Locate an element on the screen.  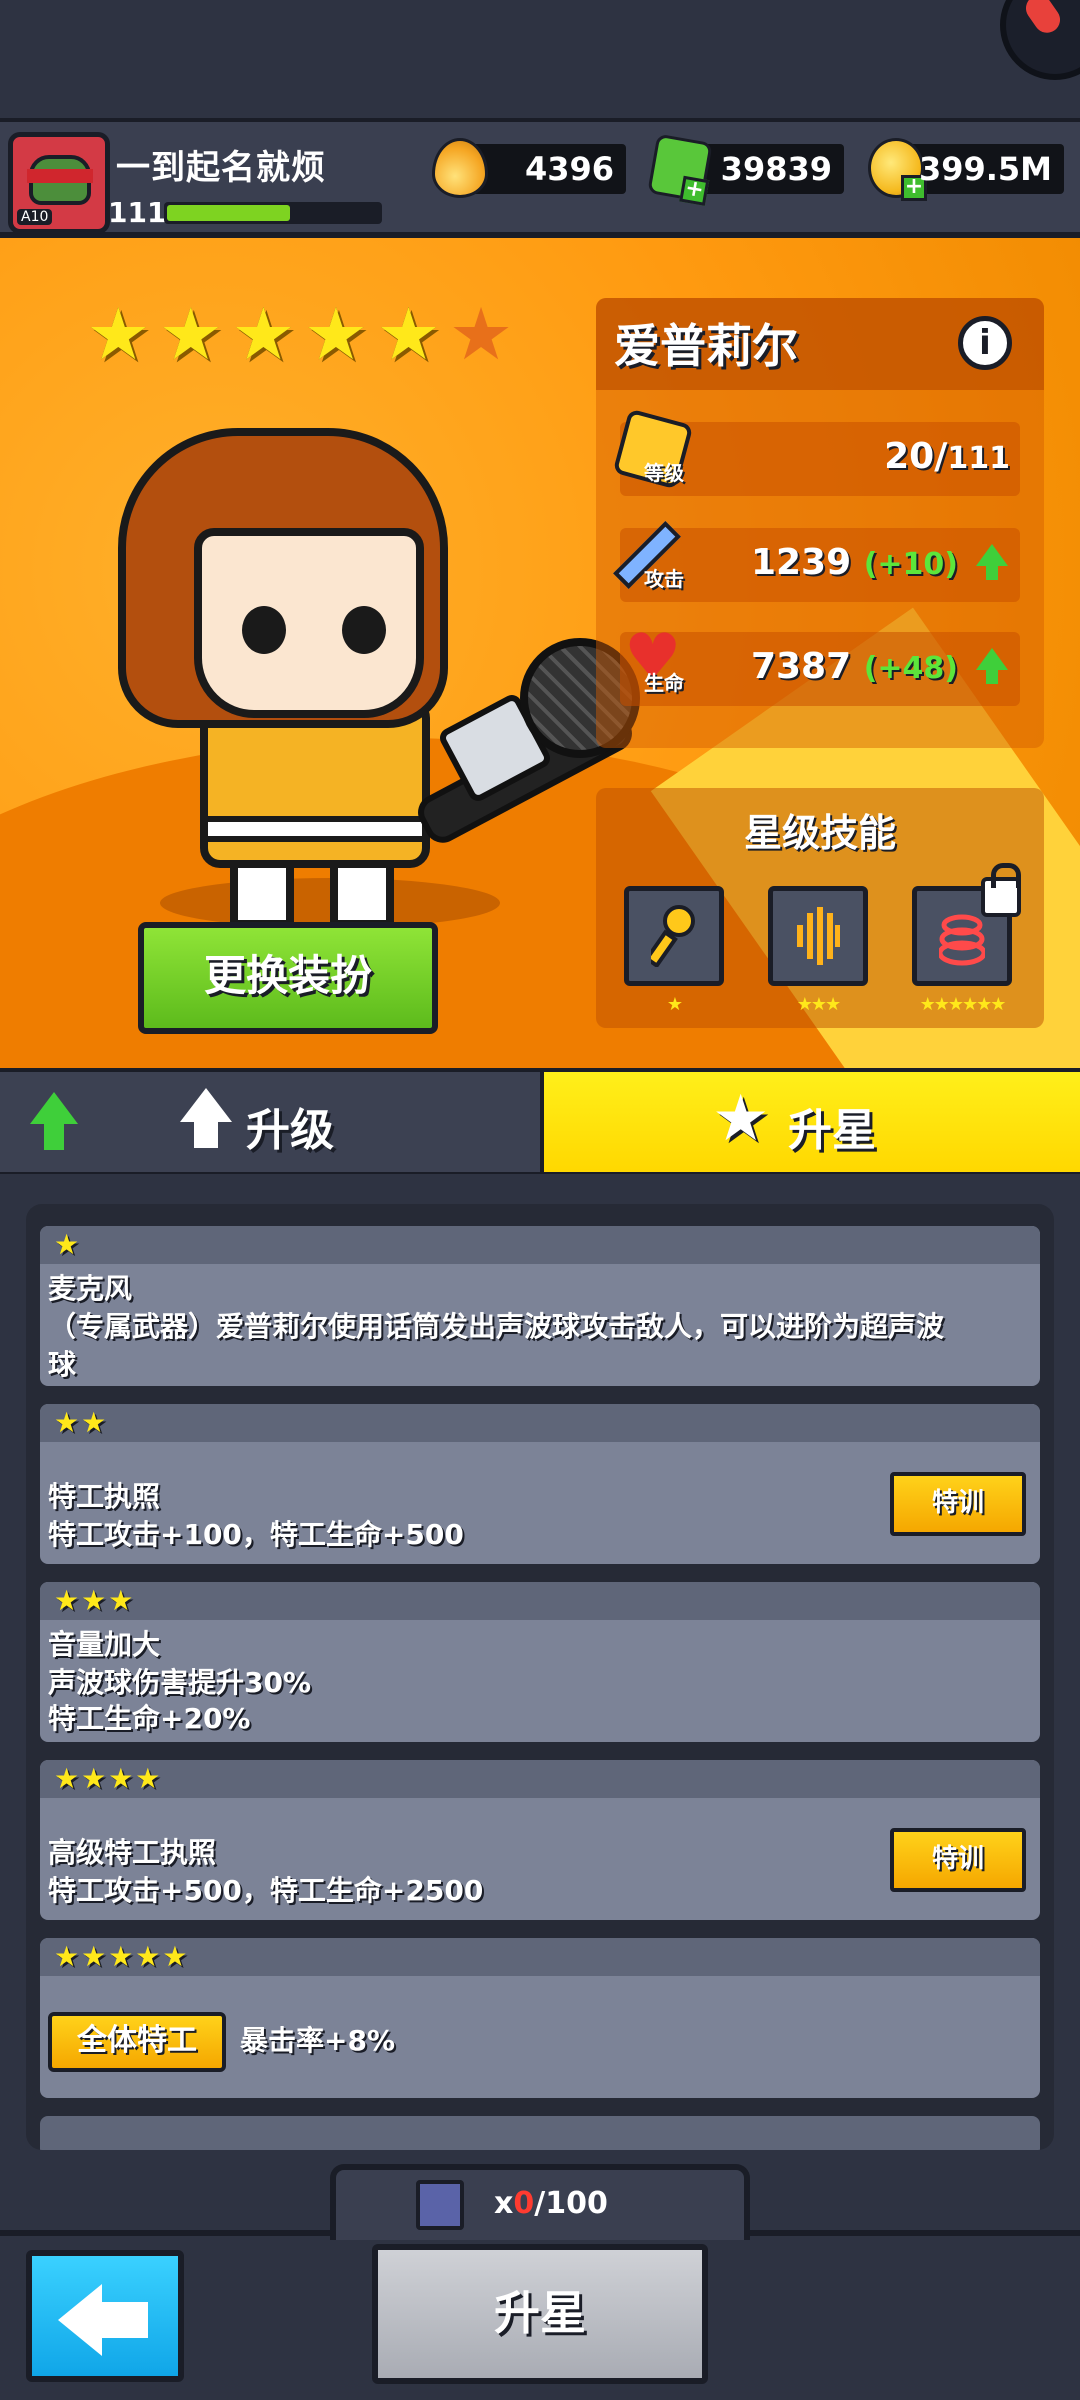
card-star-requirement: ★★★ is located at coordinates (95, 1600).